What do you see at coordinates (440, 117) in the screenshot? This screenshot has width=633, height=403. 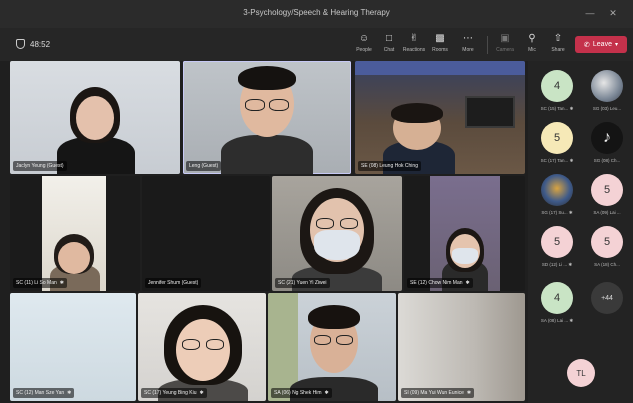 I see `video-tile: SE (08) Leung Hok Ching` at bounding box center [440, 117].